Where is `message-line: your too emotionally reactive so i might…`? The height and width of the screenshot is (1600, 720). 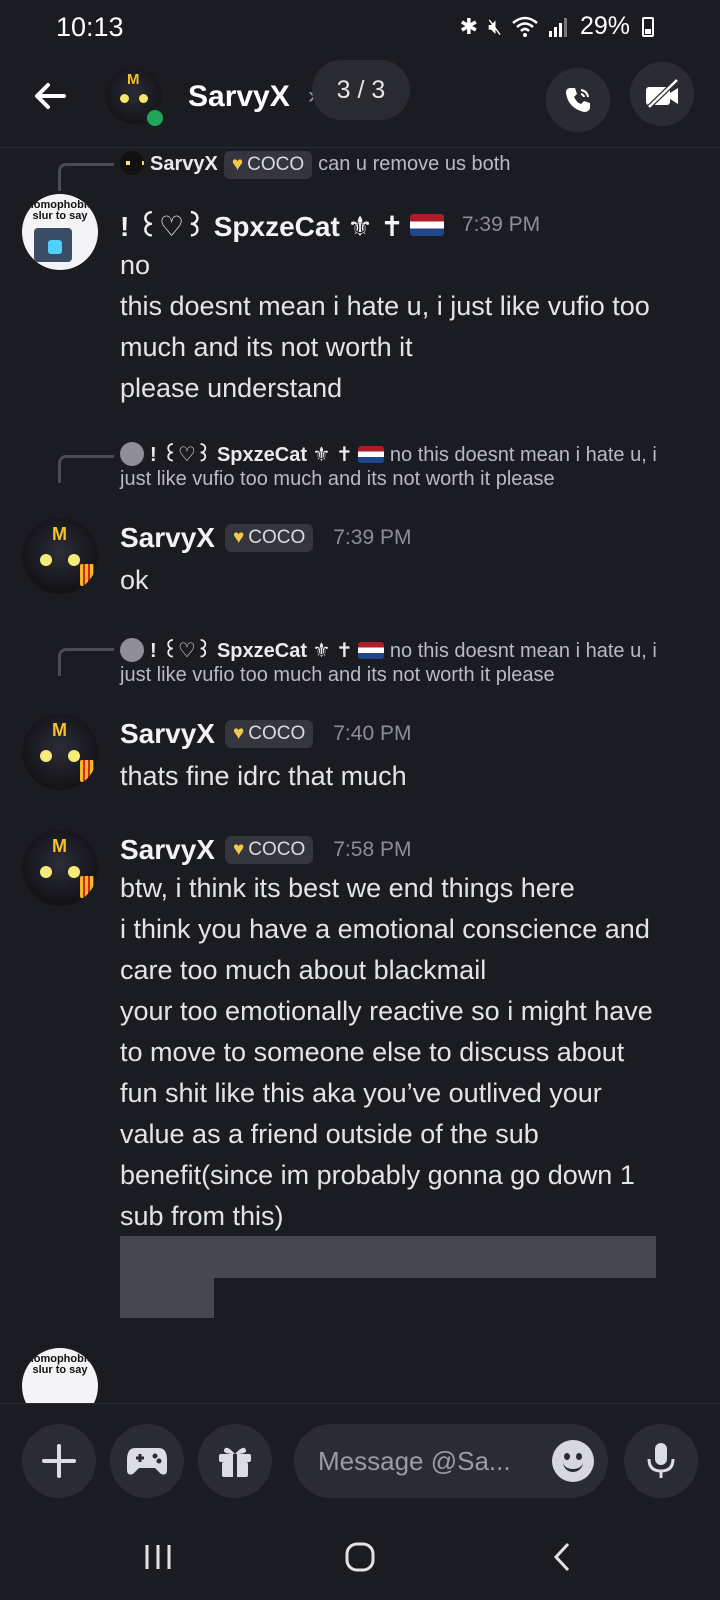 message-line: your too emotionally reactive so i might… is located at coordinates (386, 1011).